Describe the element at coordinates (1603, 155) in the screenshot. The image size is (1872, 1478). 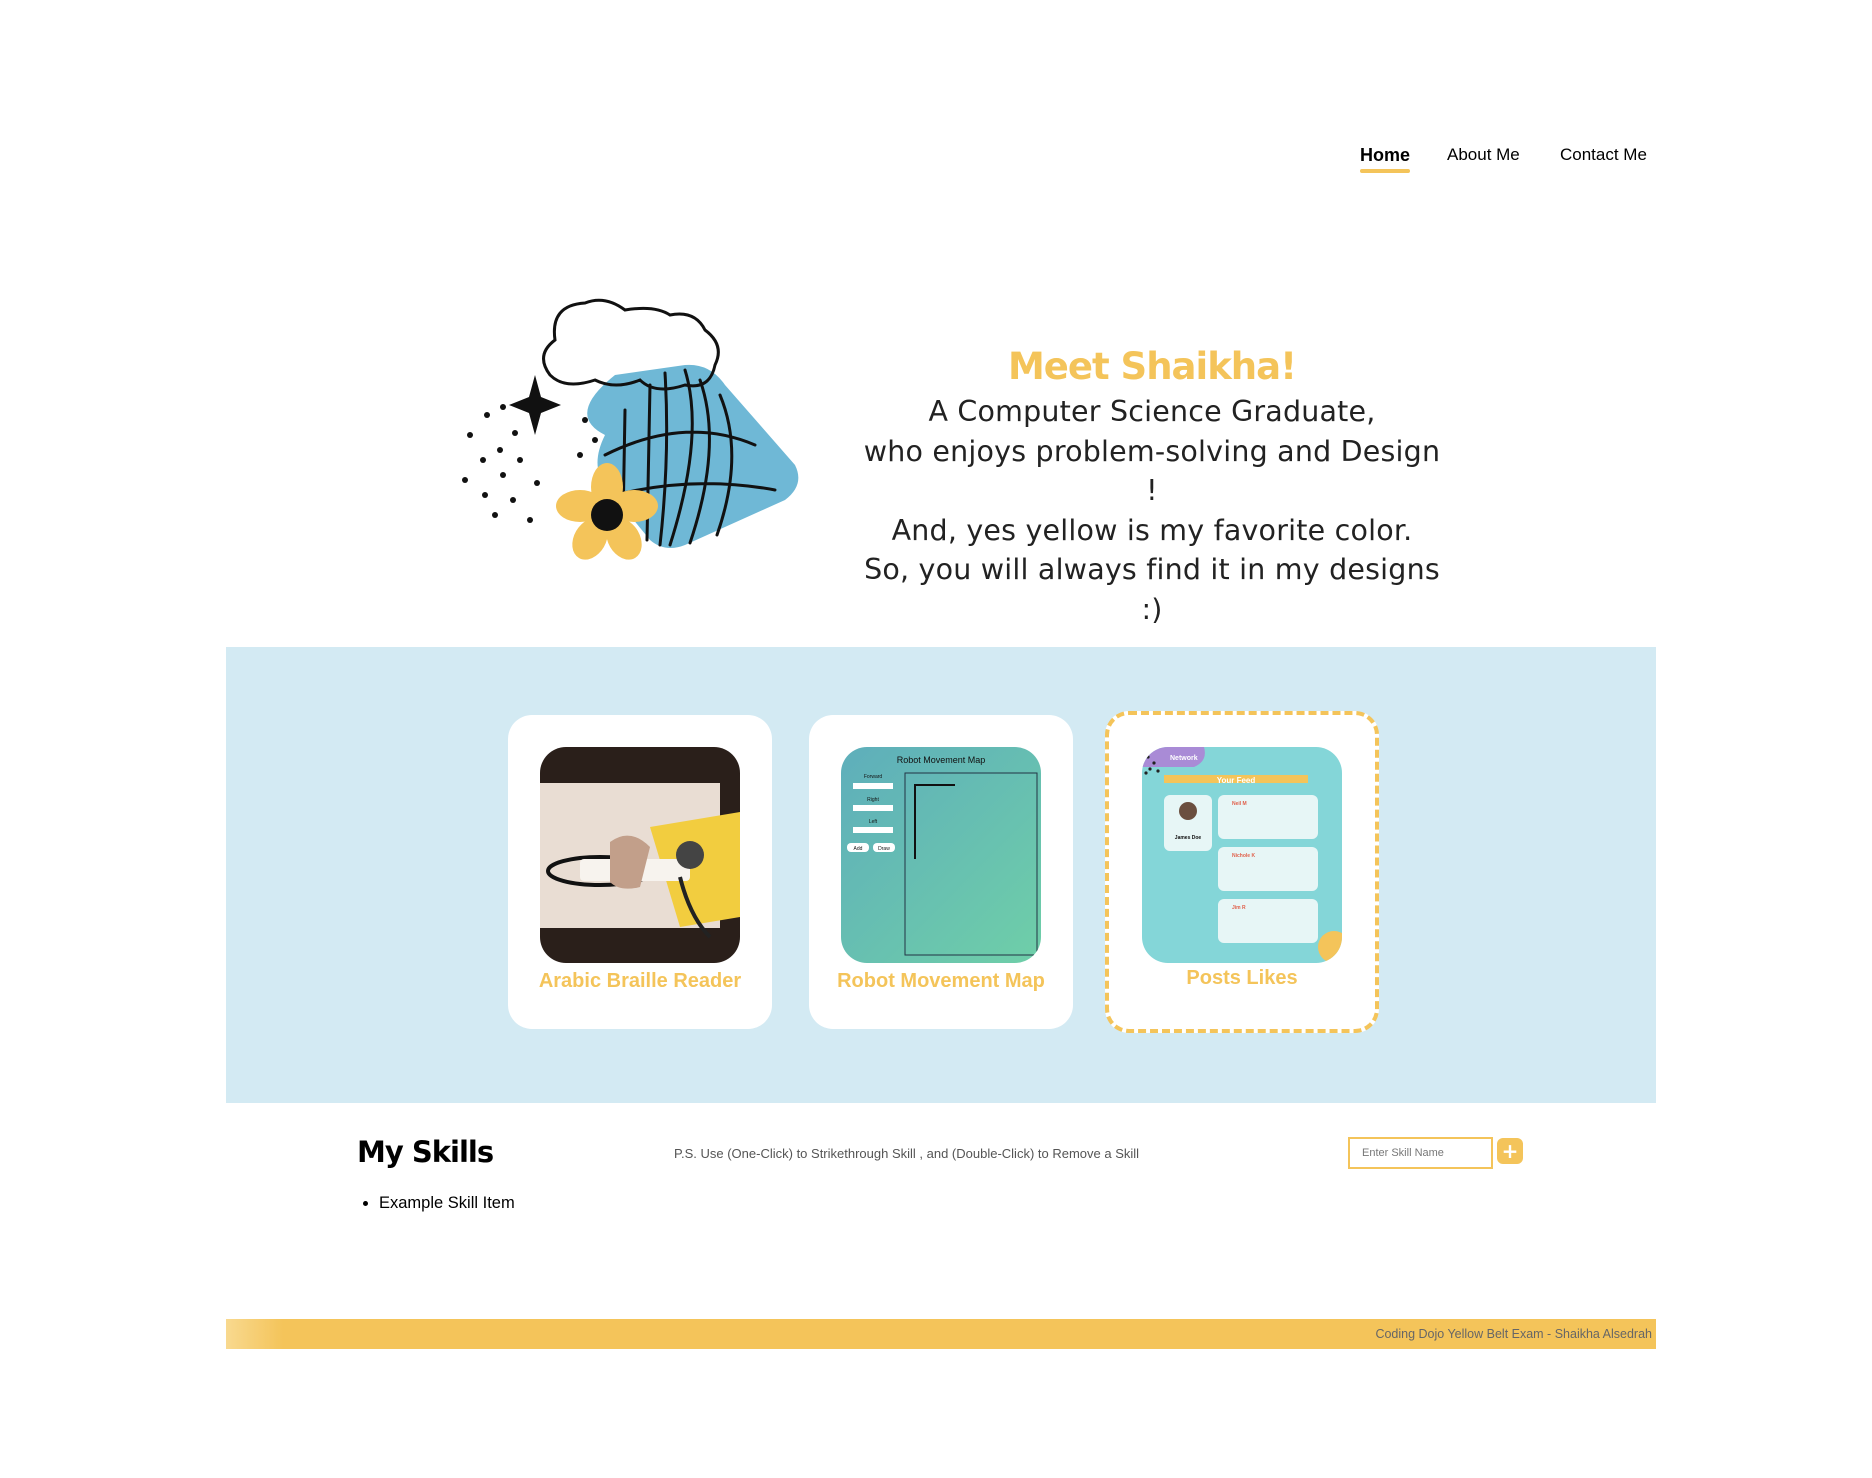
I see `nav-contact-link: Contact Me` at that location.